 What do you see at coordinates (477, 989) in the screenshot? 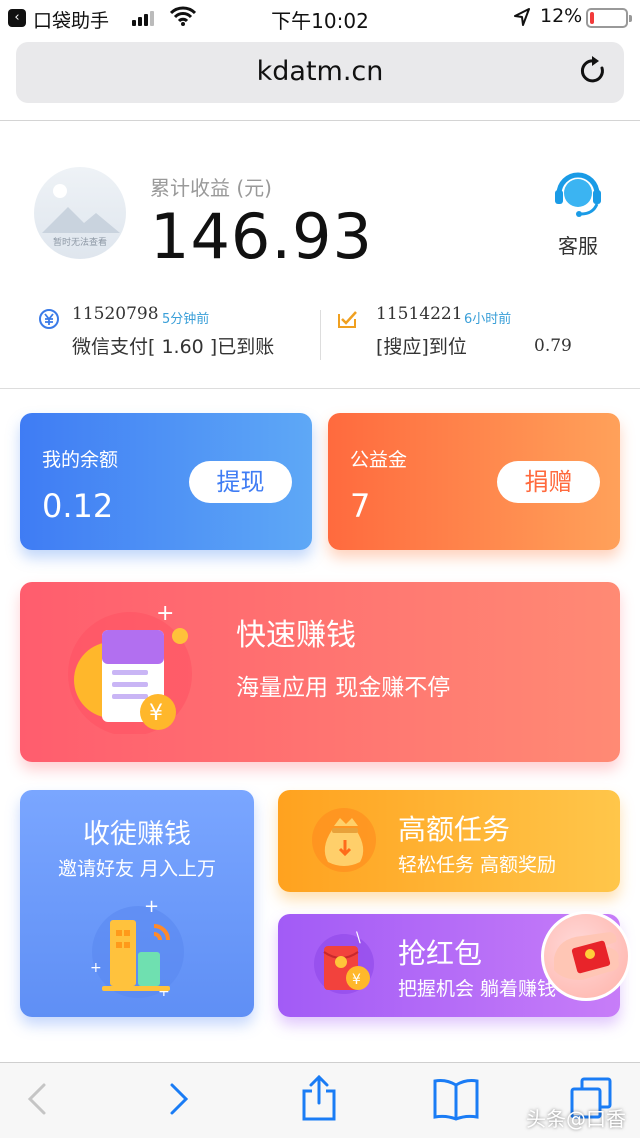
I see `red-packet-subtitle: 把握机会 躺着赚钱` at bounding box center [477, 989].